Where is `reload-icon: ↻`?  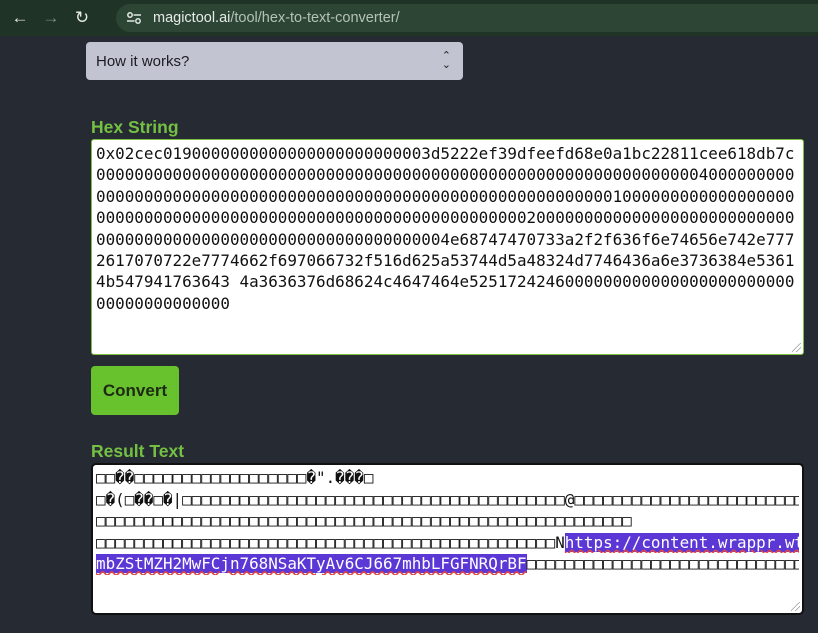 reload-icon: ↻ is located at coordinates (82, 18).